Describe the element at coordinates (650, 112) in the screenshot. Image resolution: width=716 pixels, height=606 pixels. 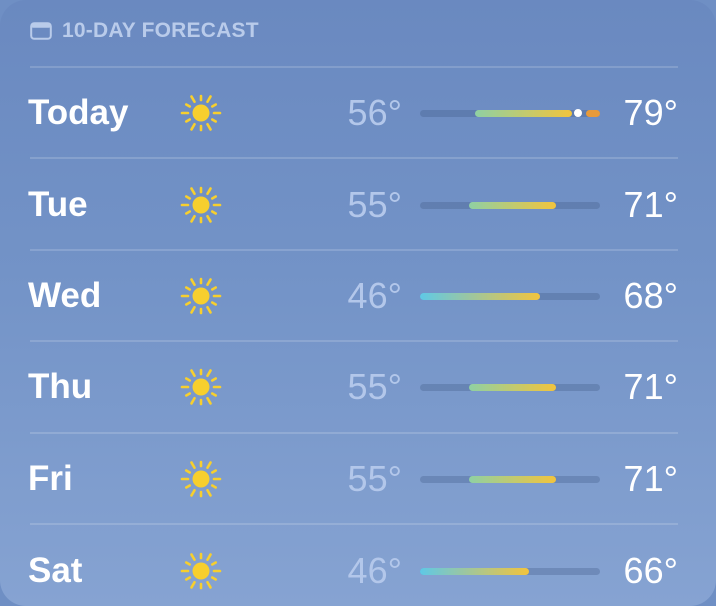
I see `high-temp: 79°` at that location.